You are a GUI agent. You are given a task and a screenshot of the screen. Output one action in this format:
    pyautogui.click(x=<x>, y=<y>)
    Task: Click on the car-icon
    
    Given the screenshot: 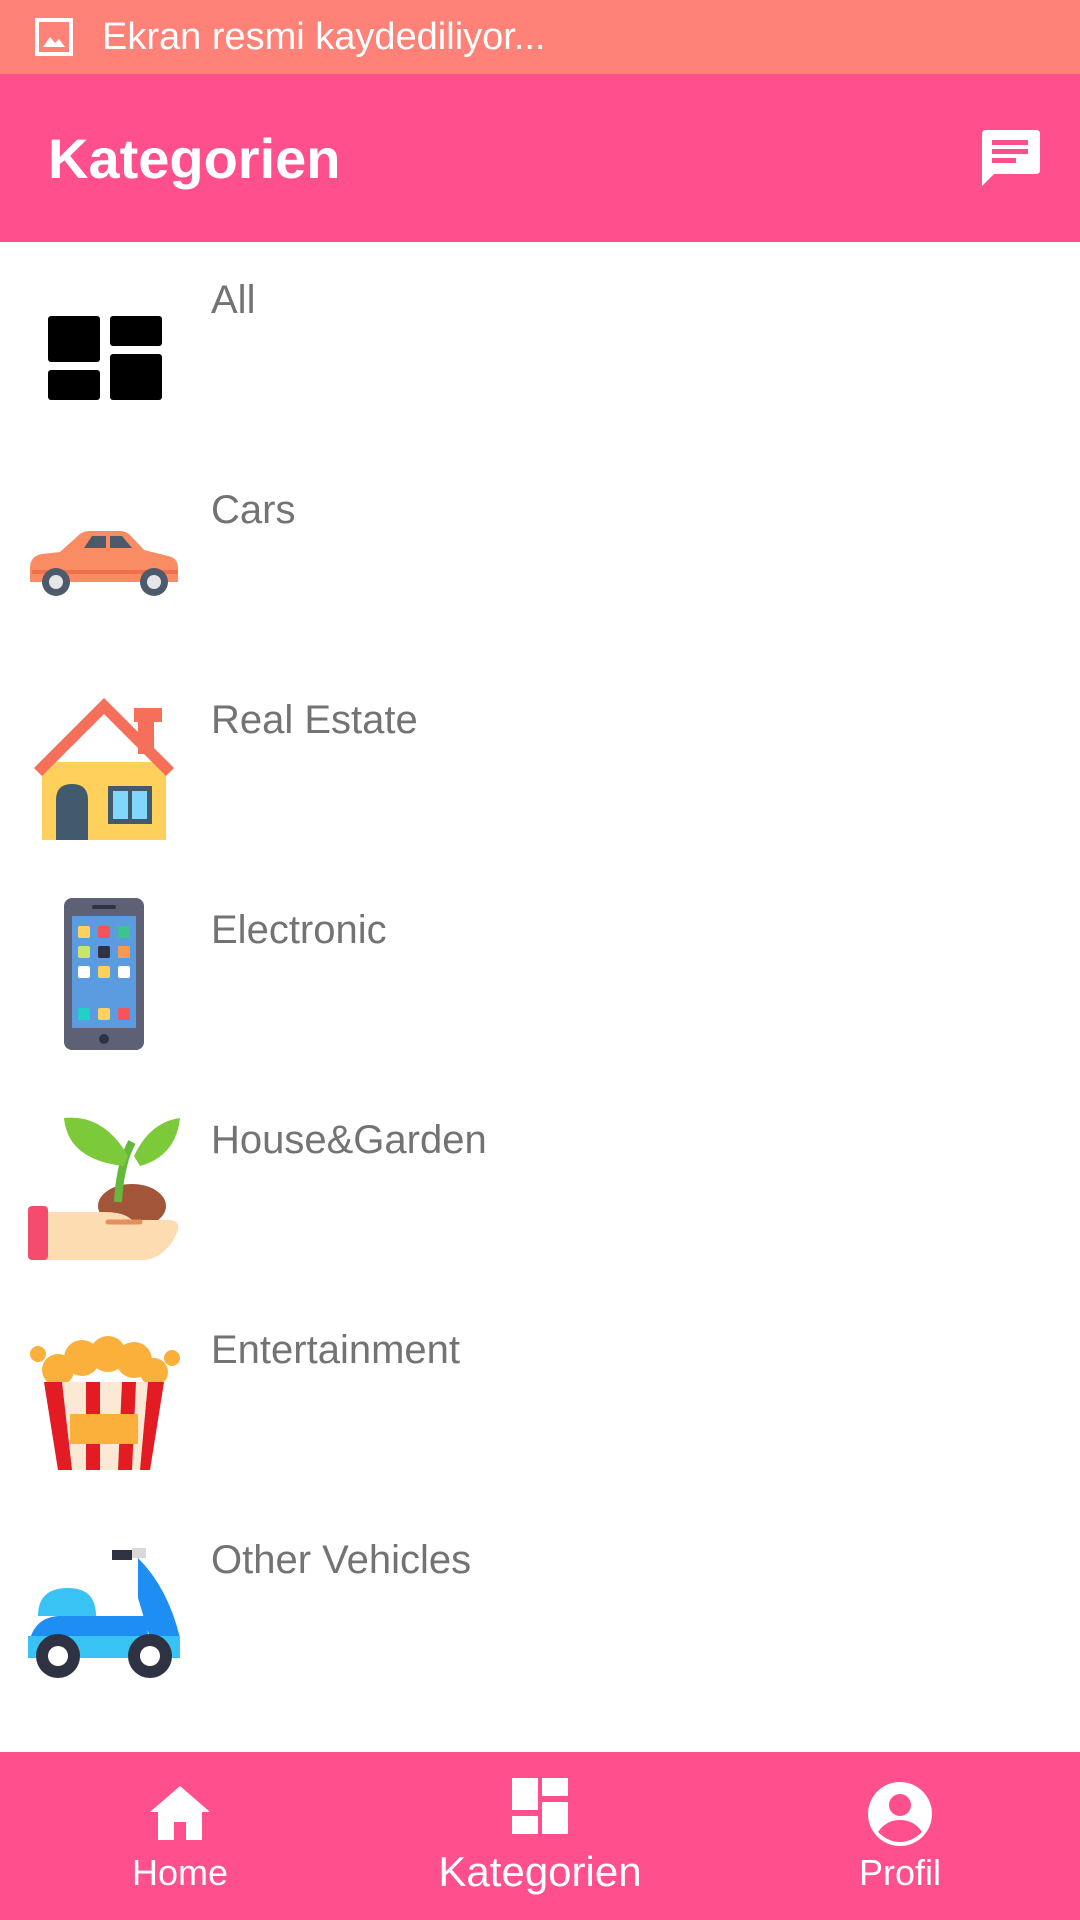 What is the action you would take?
    pyautogui.click(x=104, y=563)
    